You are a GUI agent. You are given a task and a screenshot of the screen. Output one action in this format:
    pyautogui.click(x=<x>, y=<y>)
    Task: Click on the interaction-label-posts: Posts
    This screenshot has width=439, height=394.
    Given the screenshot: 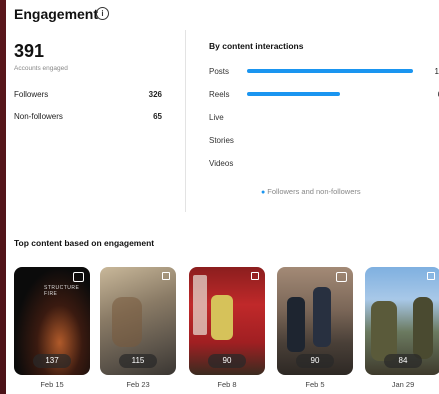 What is the action you would take?
    pyautogui.click(x=219, y=71)
    